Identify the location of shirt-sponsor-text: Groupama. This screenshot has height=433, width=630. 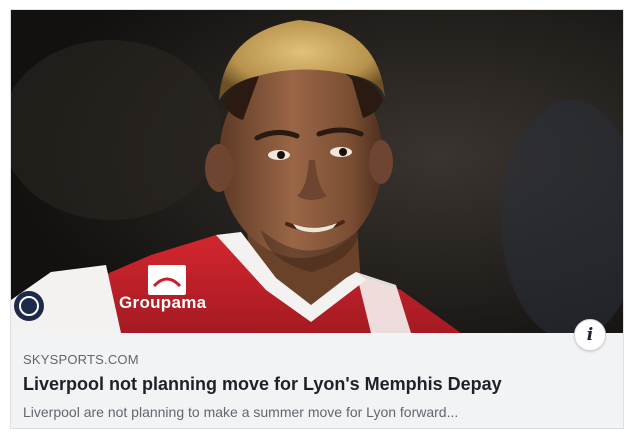
(163, 302).